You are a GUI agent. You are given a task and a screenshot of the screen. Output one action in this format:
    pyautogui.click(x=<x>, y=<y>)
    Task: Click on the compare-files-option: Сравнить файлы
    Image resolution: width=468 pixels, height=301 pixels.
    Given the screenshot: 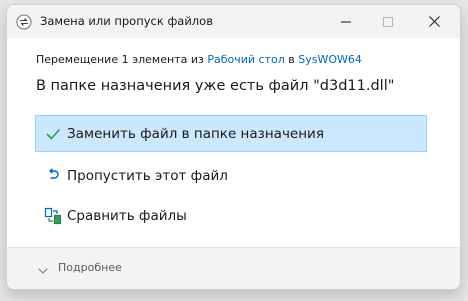 What is the action you would take?
    pyautogui.click(x=231, y=215)
    